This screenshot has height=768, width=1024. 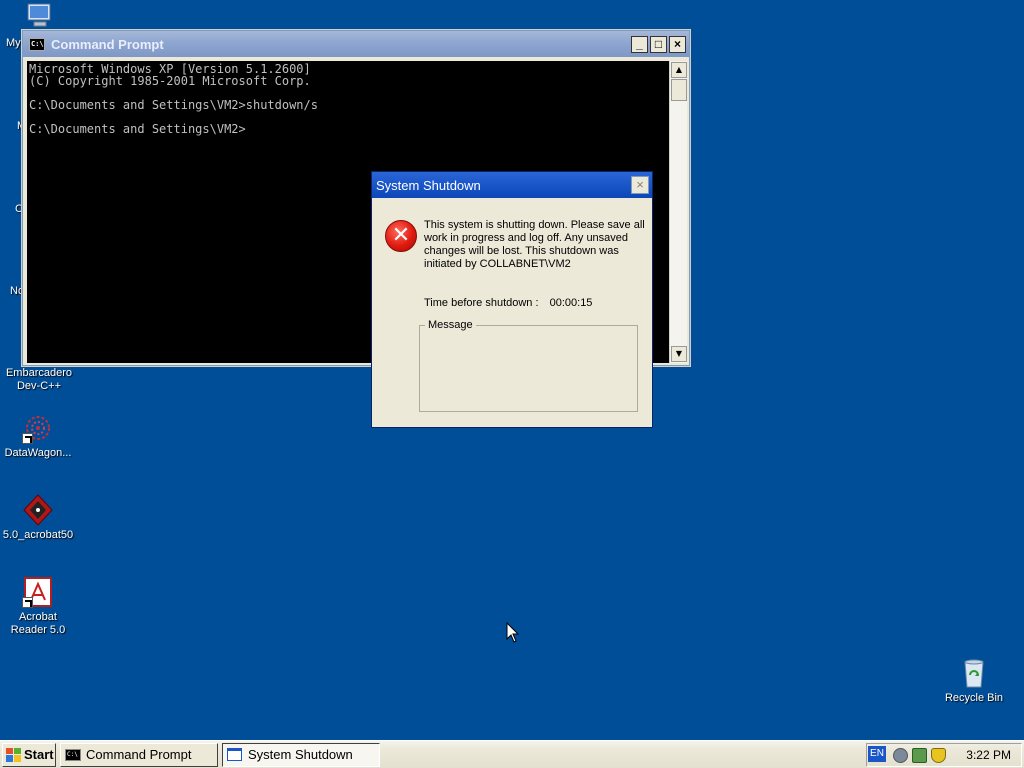 I want to click on clock: 3:22 PM, so click(x=988, y=755).